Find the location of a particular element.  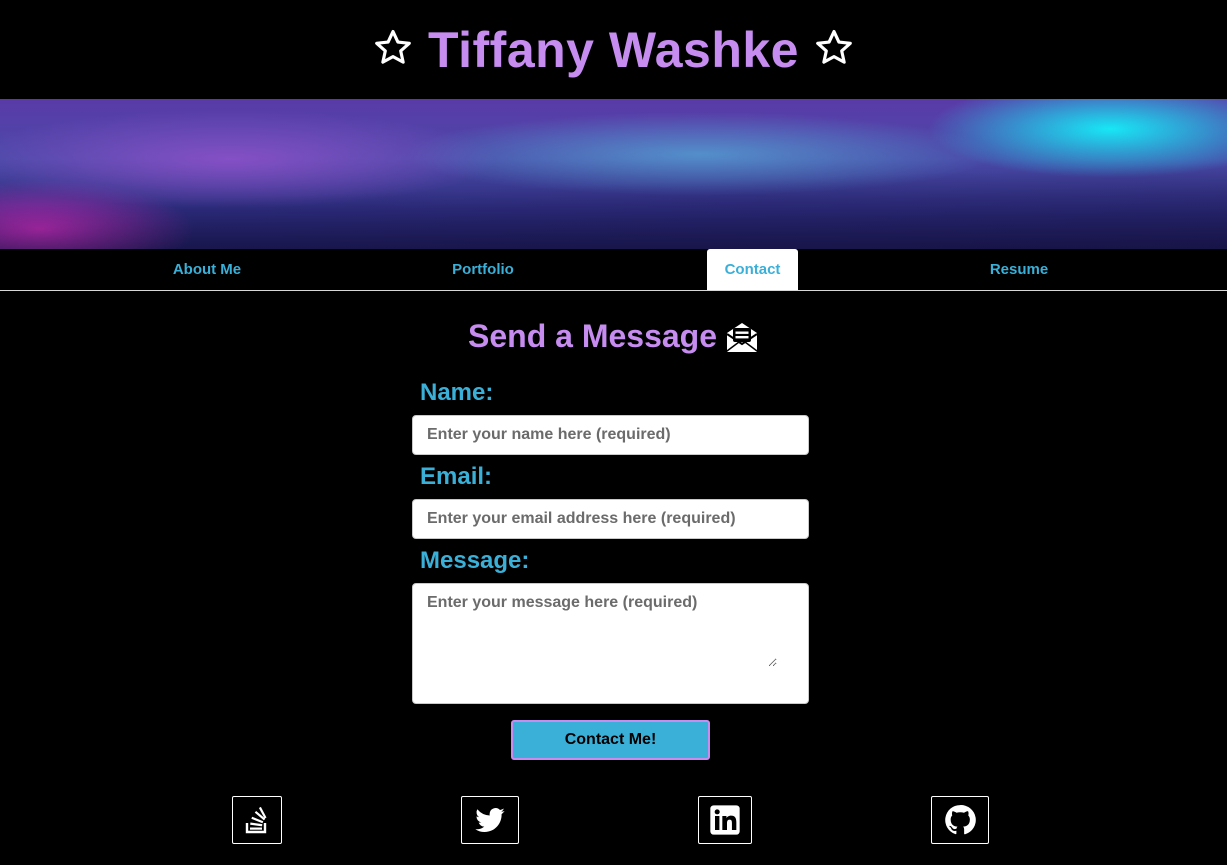

message-field is located at coordinates (610, 643).